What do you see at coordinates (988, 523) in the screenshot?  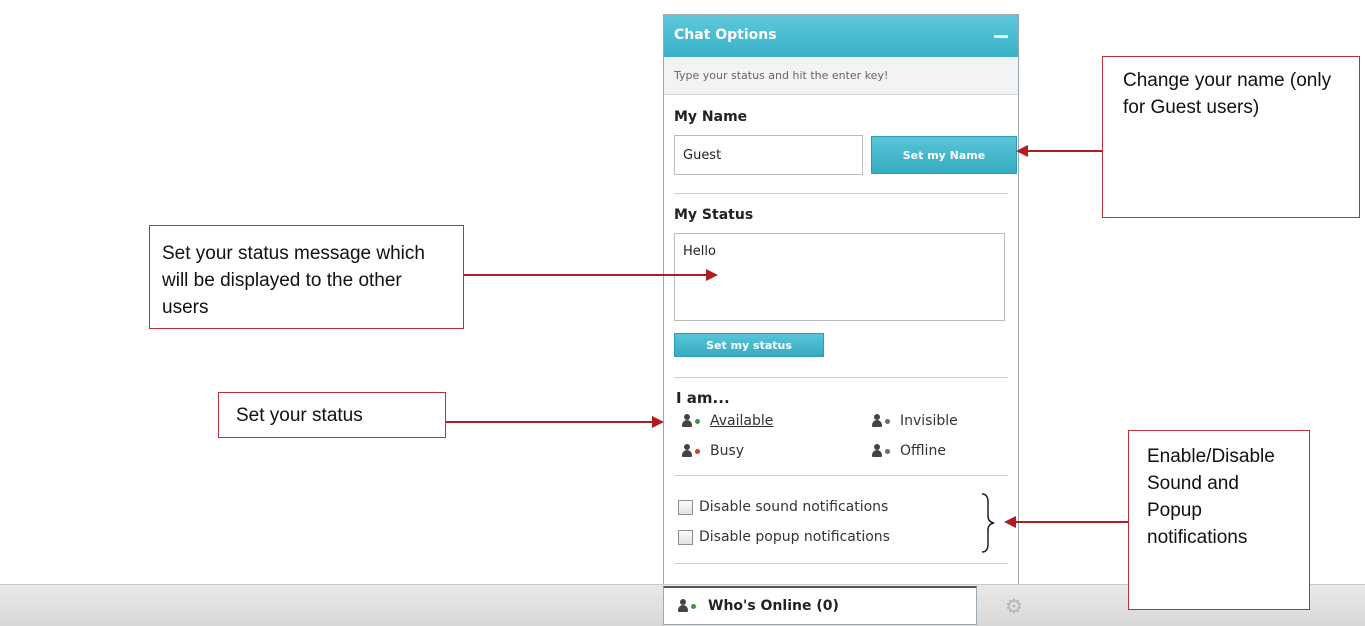 I see `brace-icon` at bounding box center [988, 523].